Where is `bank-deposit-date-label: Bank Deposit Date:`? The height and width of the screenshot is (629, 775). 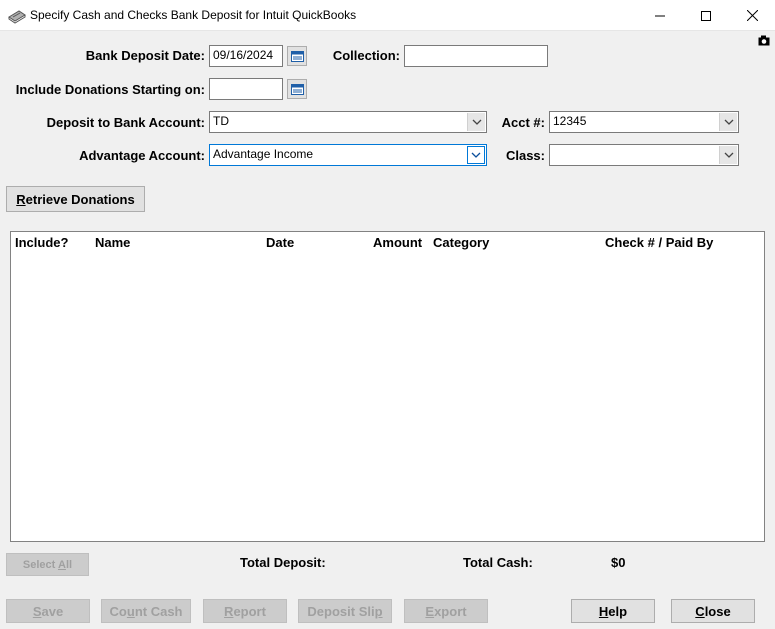 bank-deposit-date-label: Bank Deposit Date: is located at coordinates (145, 55).